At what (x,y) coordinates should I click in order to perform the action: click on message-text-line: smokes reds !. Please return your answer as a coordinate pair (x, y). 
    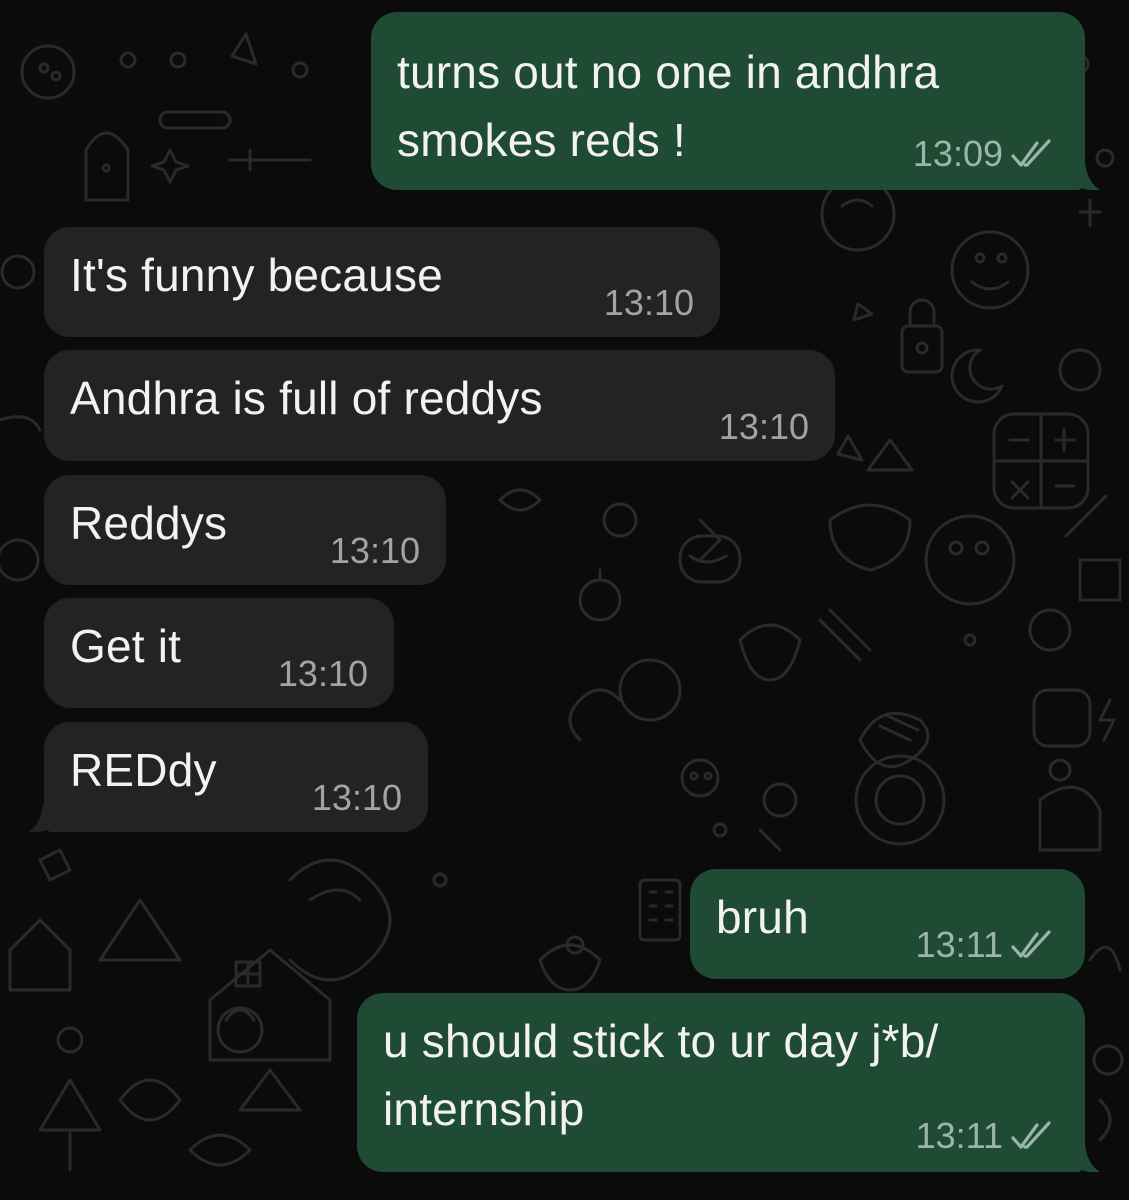
    Looking at the image, I should click on (541, 140).